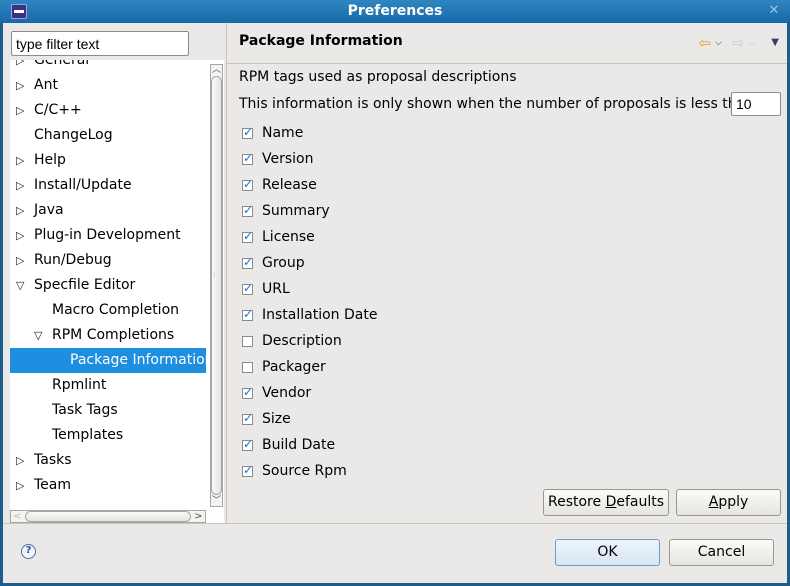 The width and height of the screenshot is (790, 586). I want to click on checkbox-label: Installation Date, so click(320, 315).